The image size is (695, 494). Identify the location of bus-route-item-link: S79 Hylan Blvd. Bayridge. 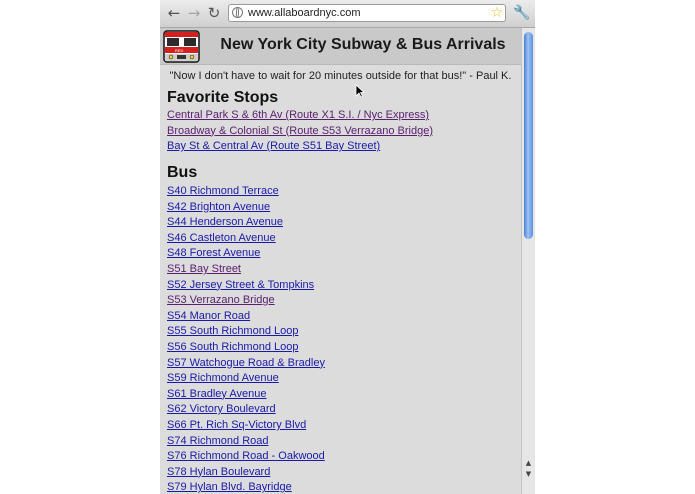
(229, 487).